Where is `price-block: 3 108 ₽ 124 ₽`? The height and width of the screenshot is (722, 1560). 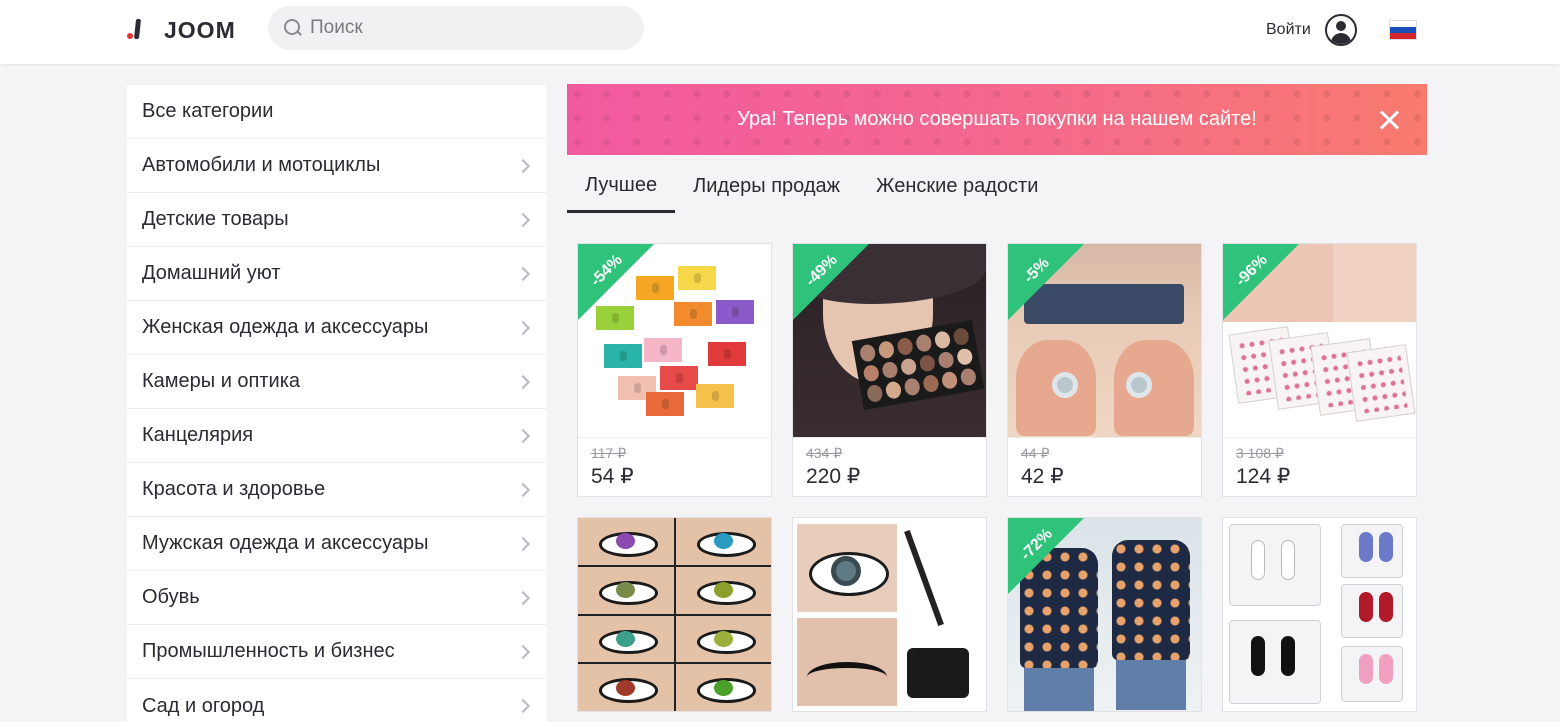 price-block: 3 108 ₽ 124 ₽ is located at coordinates (1319, 466).